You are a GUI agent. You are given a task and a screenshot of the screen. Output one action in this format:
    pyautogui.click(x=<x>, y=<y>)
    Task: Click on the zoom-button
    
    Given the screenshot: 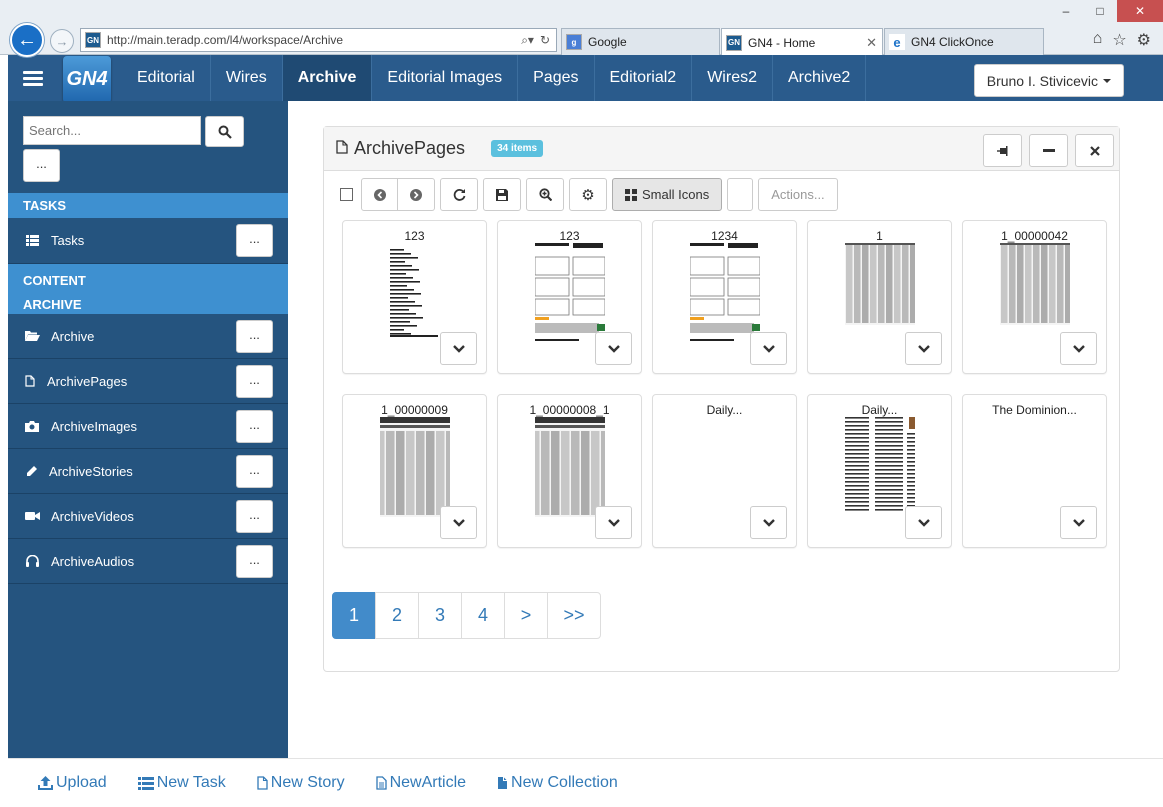 What is the action you would take?
    pyautogui.click(x=545, y=194)
    